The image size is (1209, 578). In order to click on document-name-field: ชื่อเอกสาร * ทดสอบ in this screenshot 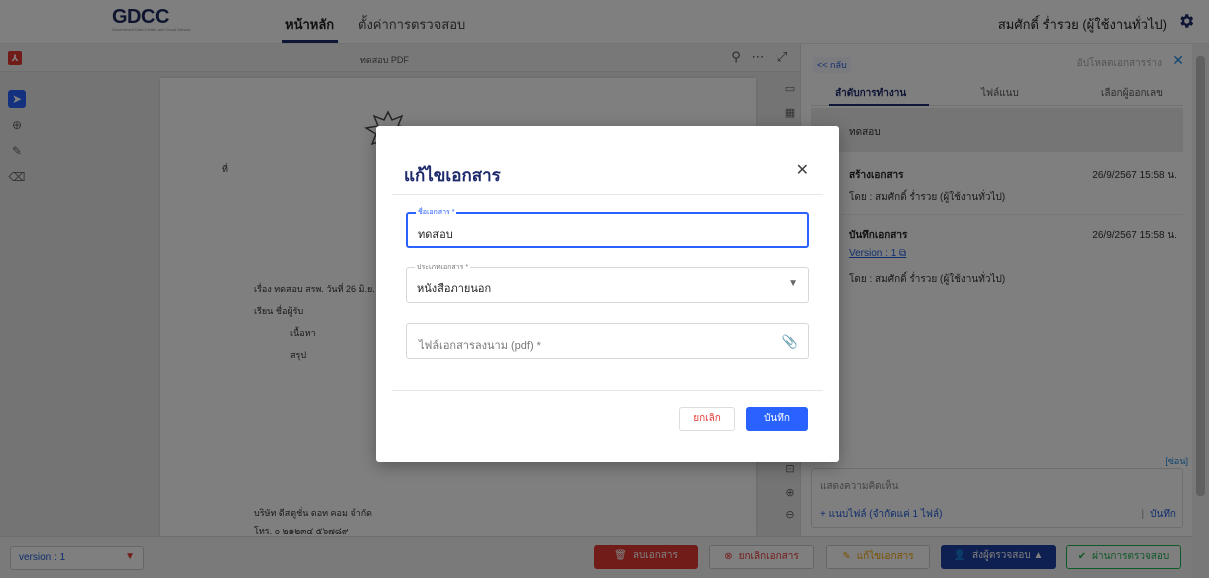, I will do `click(607, 227)`.